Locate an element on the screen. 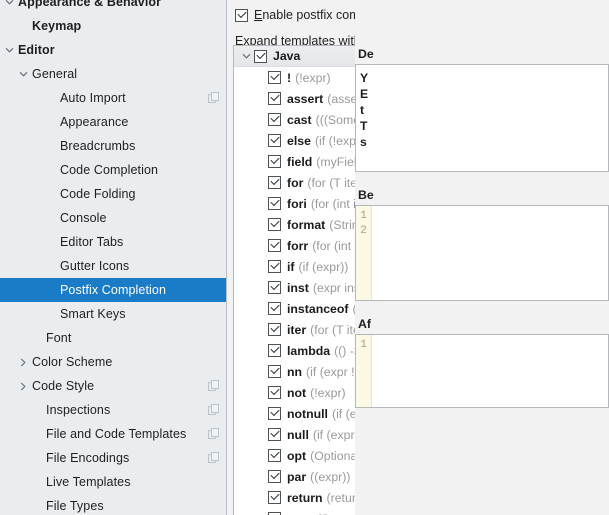 Image resolution: width=609 pixels, height=515 pixels. template-key: if is located at coordinates (291, 266).